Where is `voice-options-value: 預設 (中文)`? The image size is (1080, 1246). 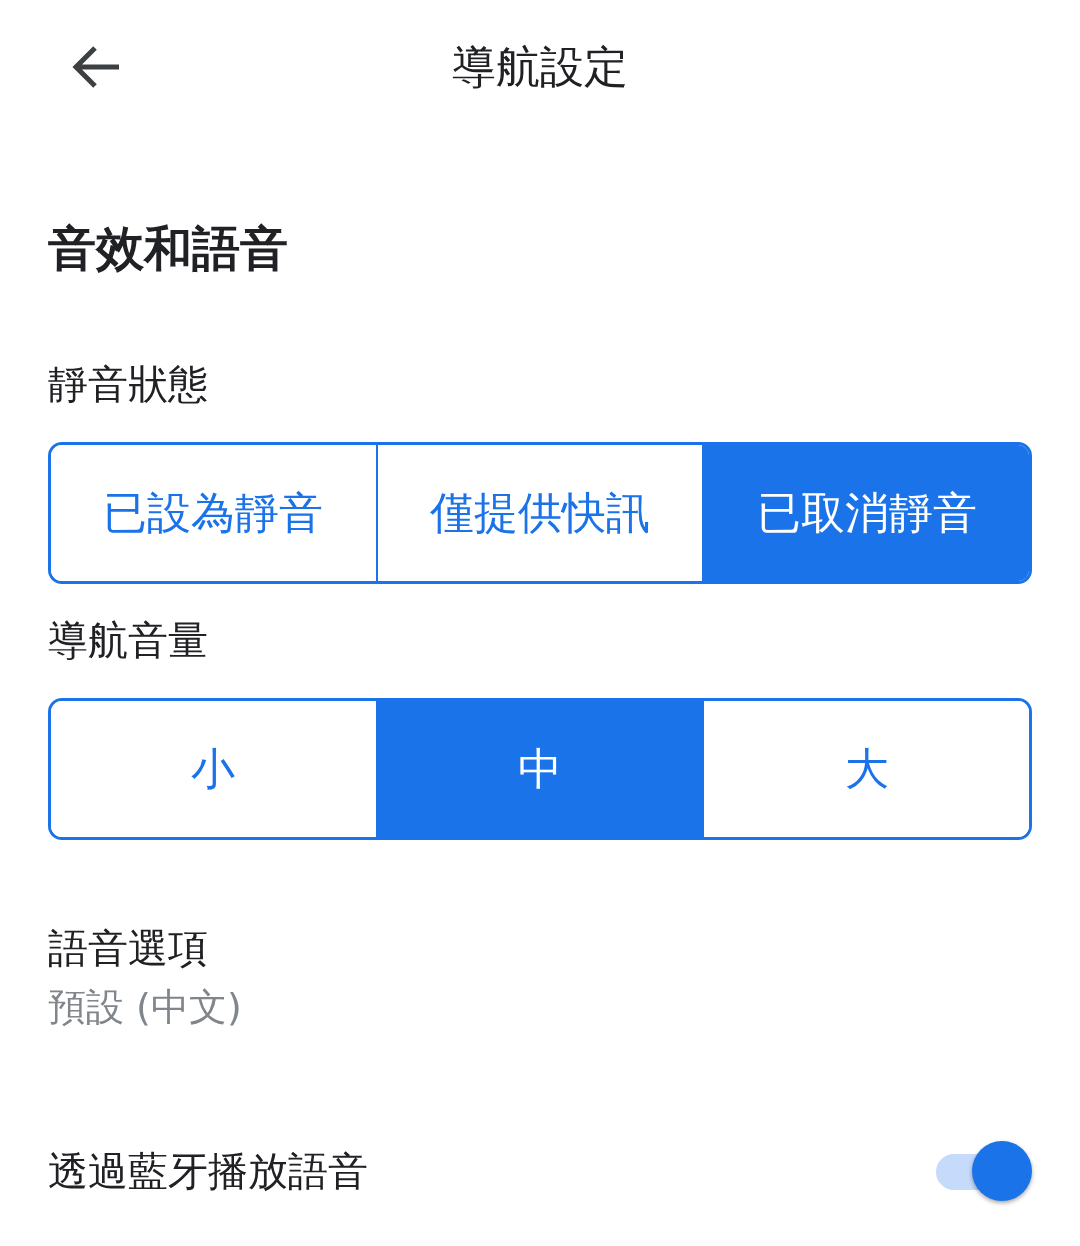
voice-options-value: 預設 (中文) is located at coordinates (145, 1007).